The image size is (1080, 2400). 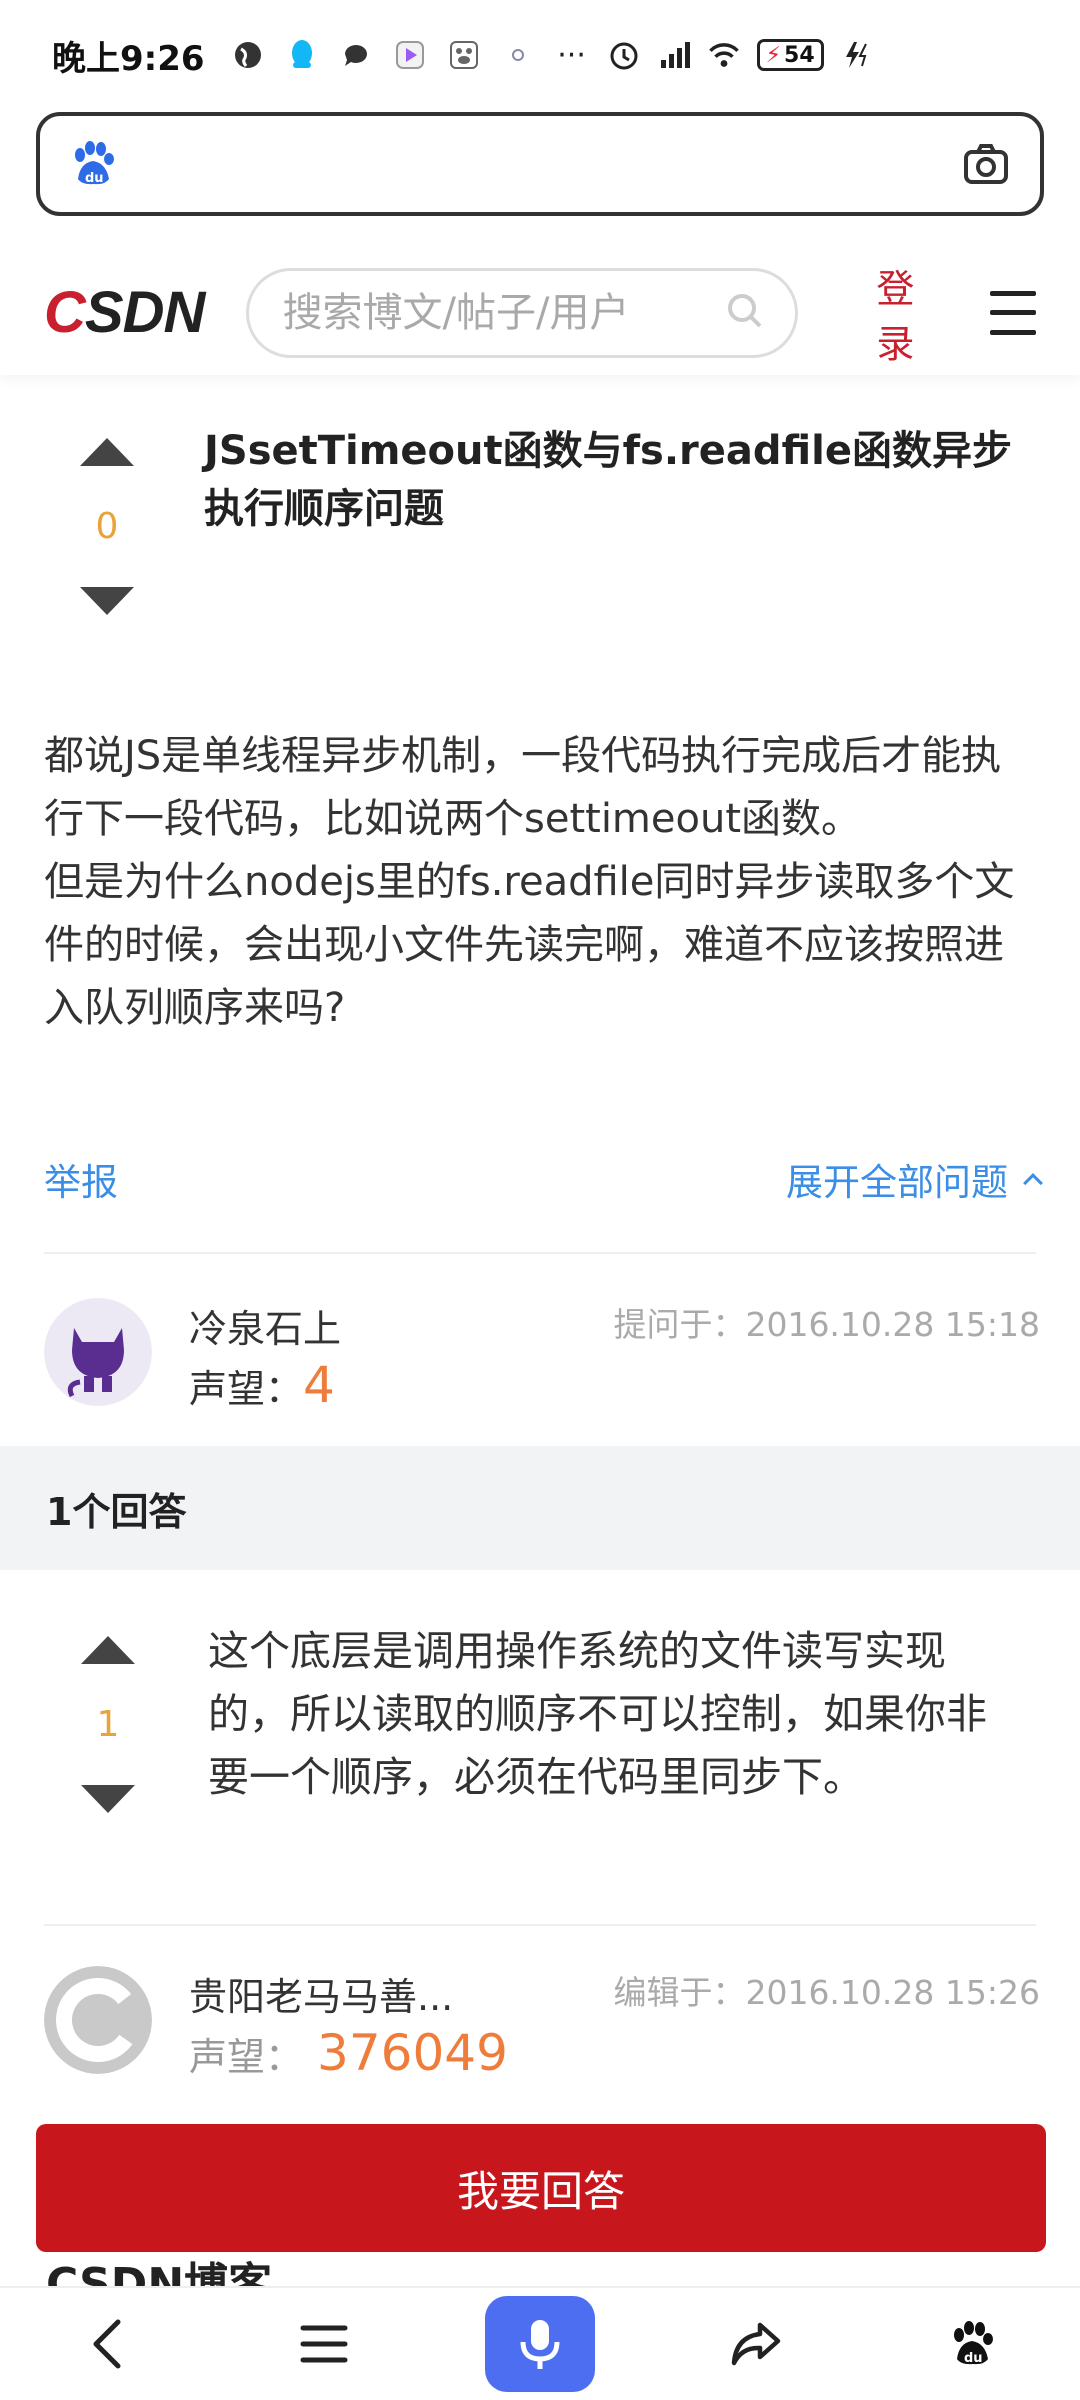 What do you see at coordinates (540, 164) in the screenshot?
I see `browser-search-bar: du` at bounding box center [540, 164].